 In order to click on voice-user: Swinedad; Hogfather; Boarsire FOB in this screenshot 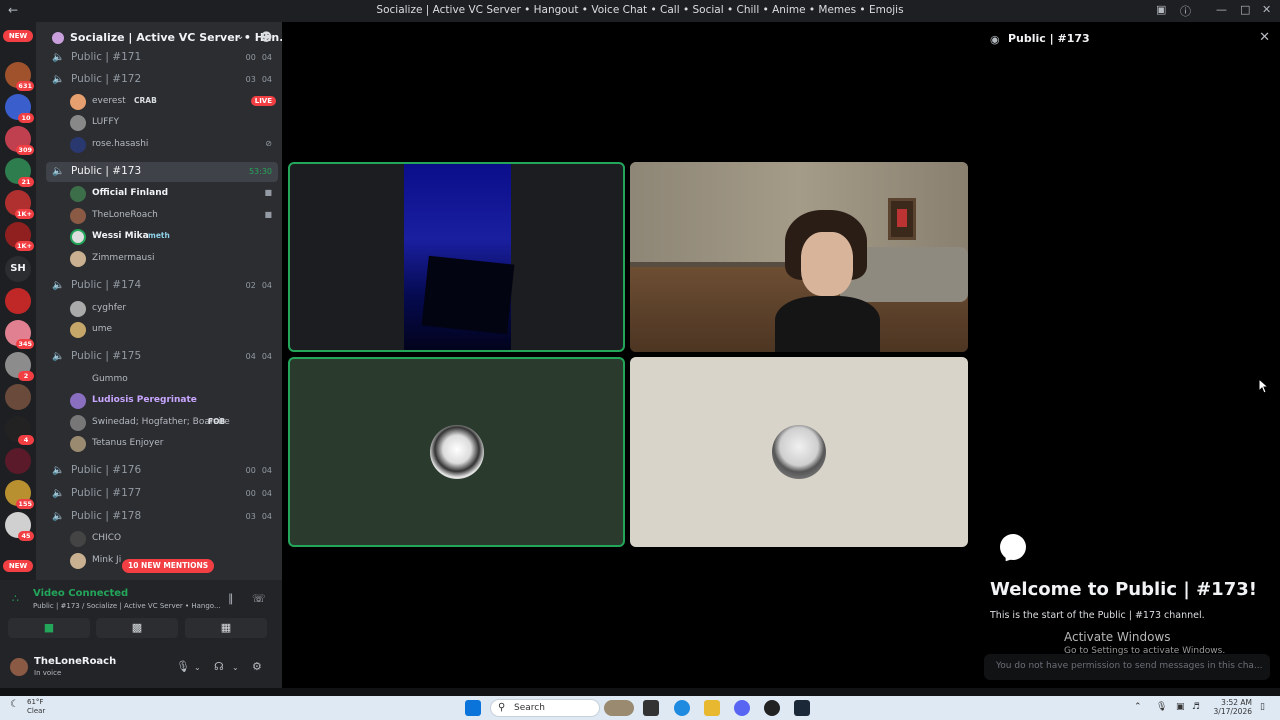, I will do `click(173, 423)`.